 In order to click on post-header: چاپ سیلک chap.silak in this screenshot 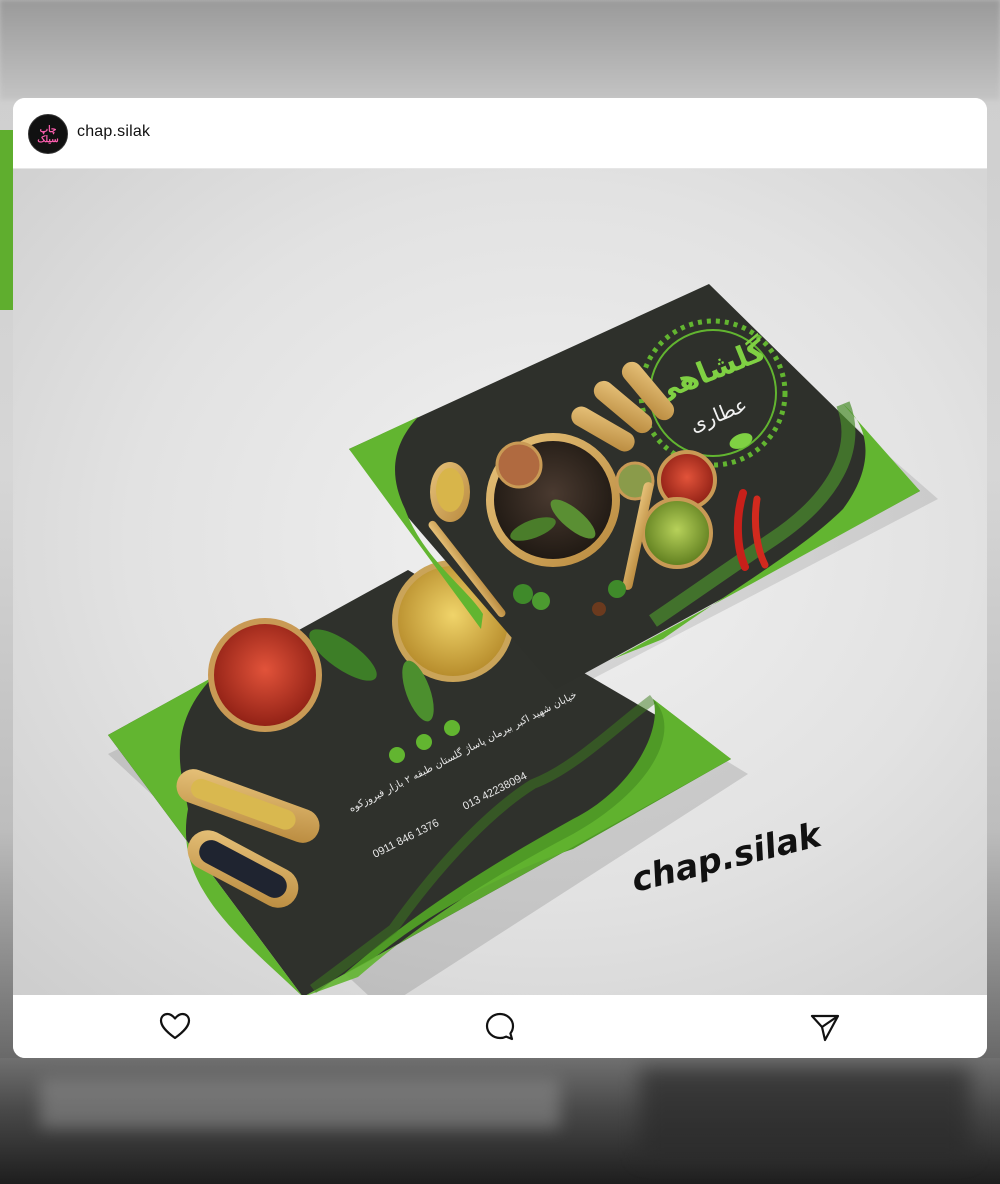, I will do `click(500, 133)`.